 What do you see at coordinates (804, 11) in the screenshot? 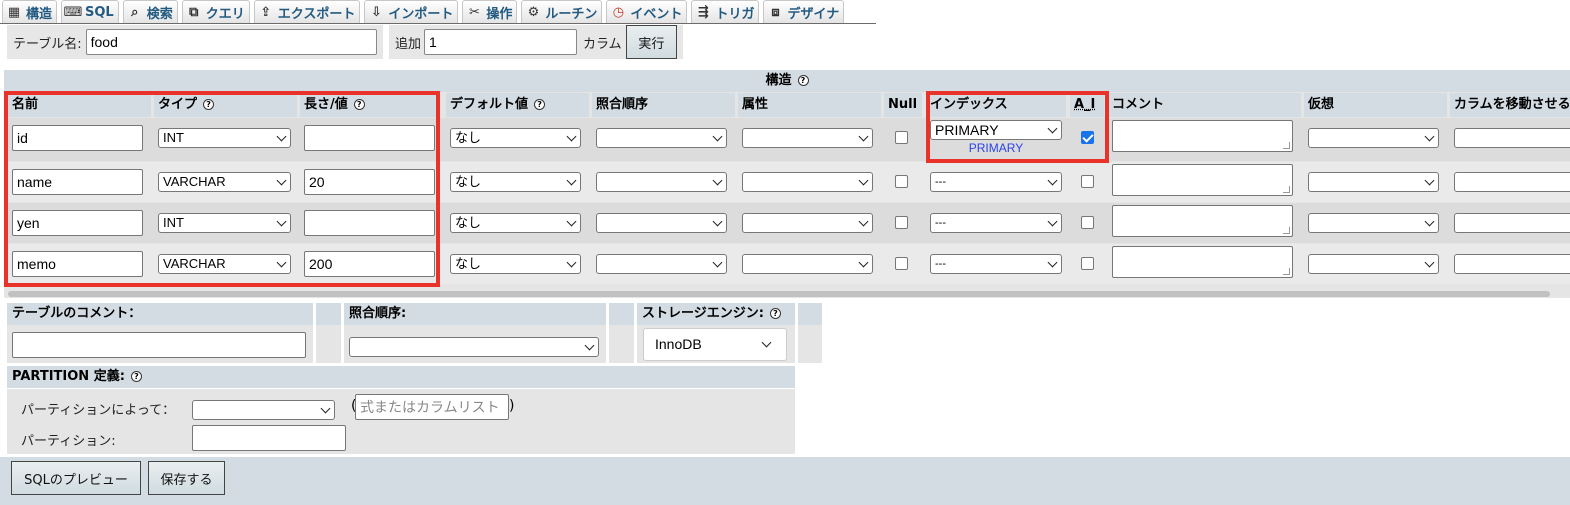
I see `tab-designer: ⧈ デザイナ` at bounding box center [804, 11].